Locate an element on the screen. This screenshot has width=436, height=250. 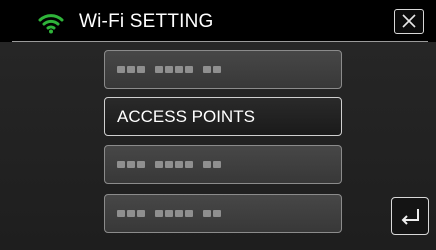
close-button is located at coordinates (409, 21).